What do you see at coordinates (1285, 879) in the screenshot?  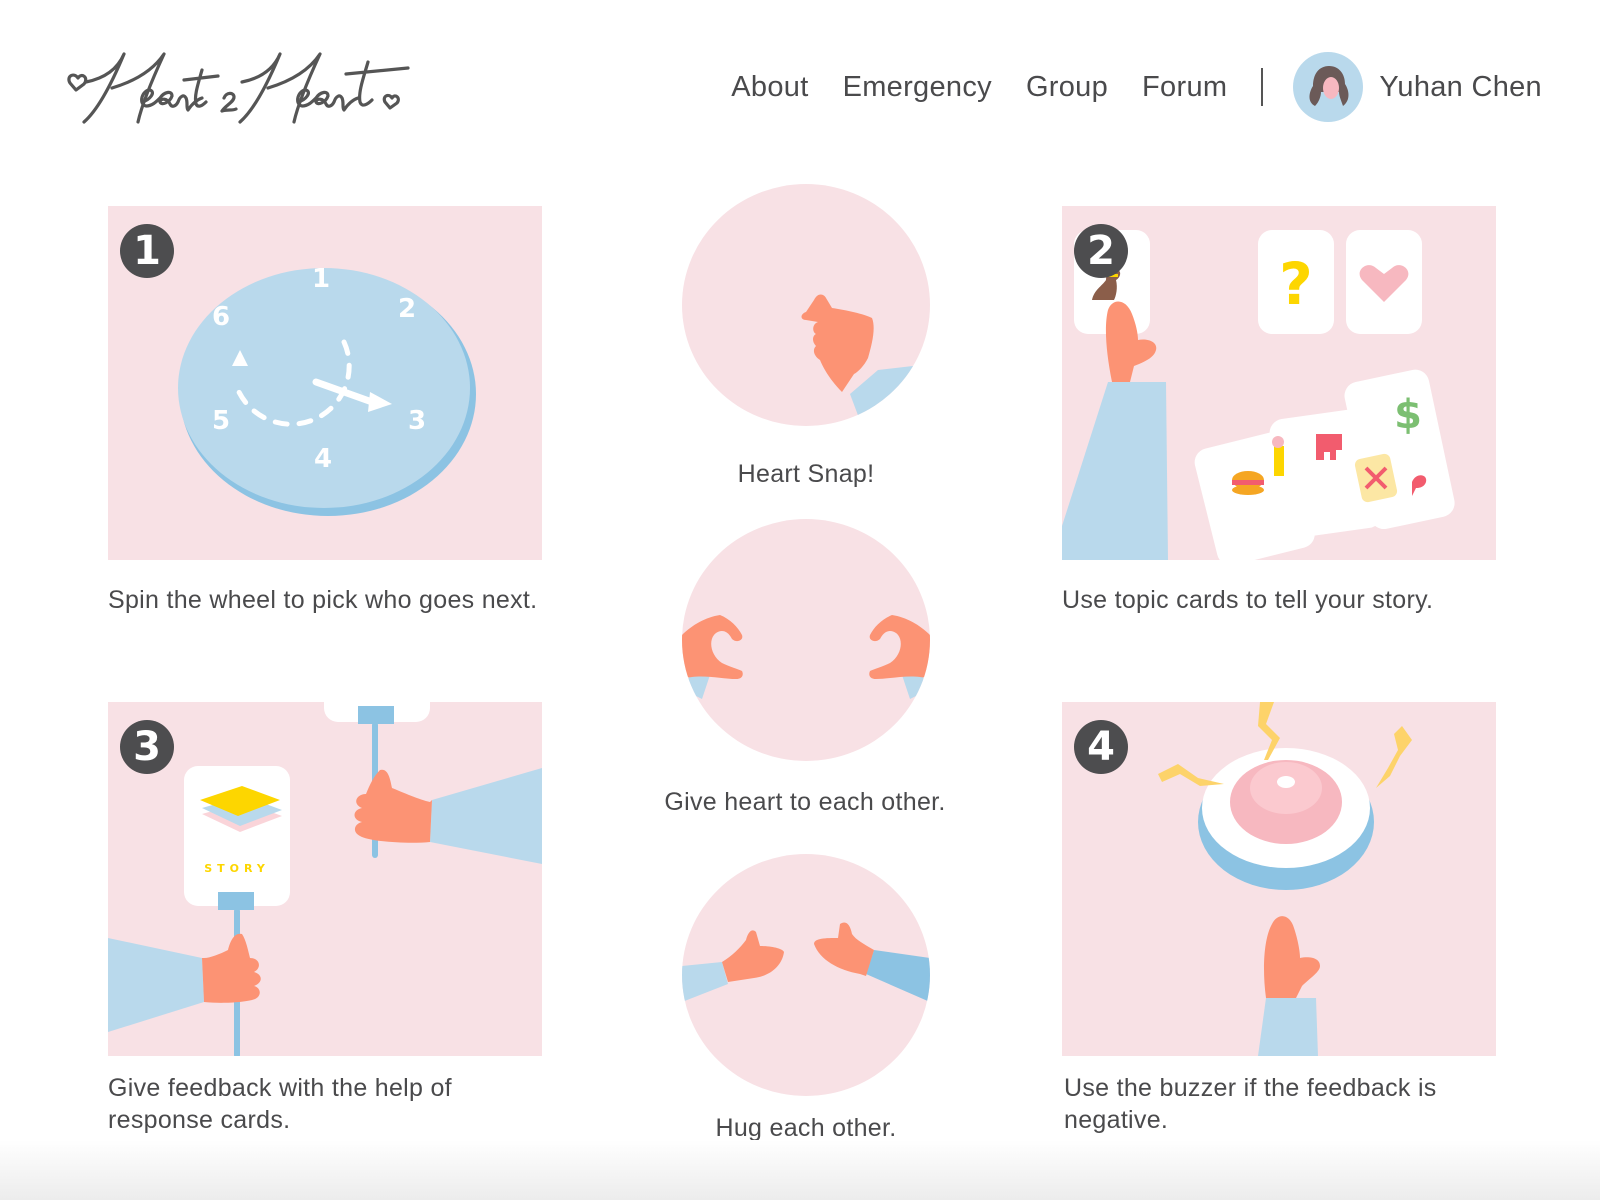 I see `buzzer-icon` at bounding box center [1285, 879].